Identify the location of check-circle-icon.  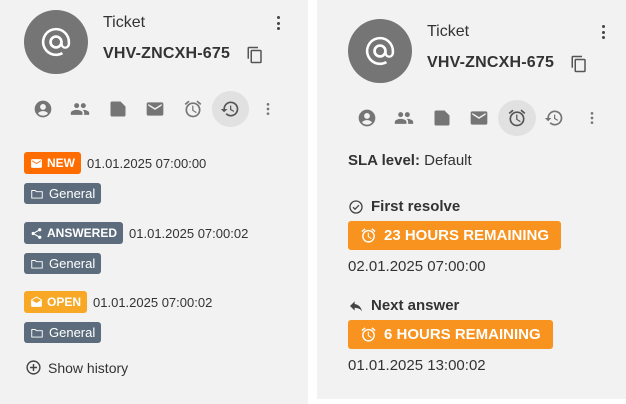
(356, 206).